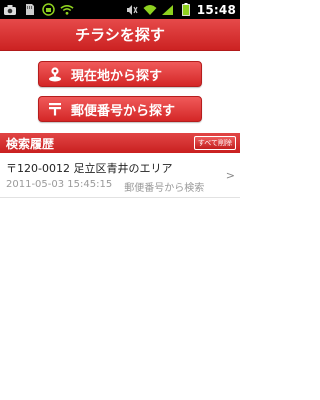  I want to click on search-postal-code-button: 郵便番号から探す, so click(120, 109).